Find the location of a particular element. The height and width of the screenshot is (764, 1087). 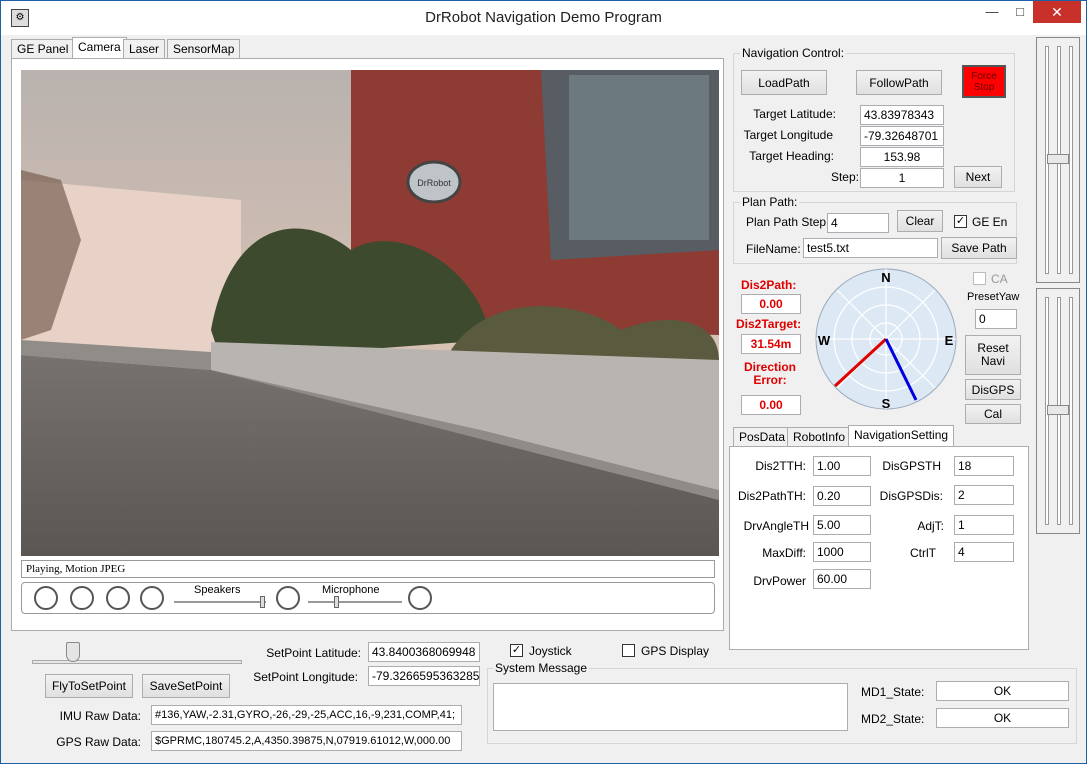

setpoint-longitude-field: -79.3266595363285 is located at coordinates (424, 676).